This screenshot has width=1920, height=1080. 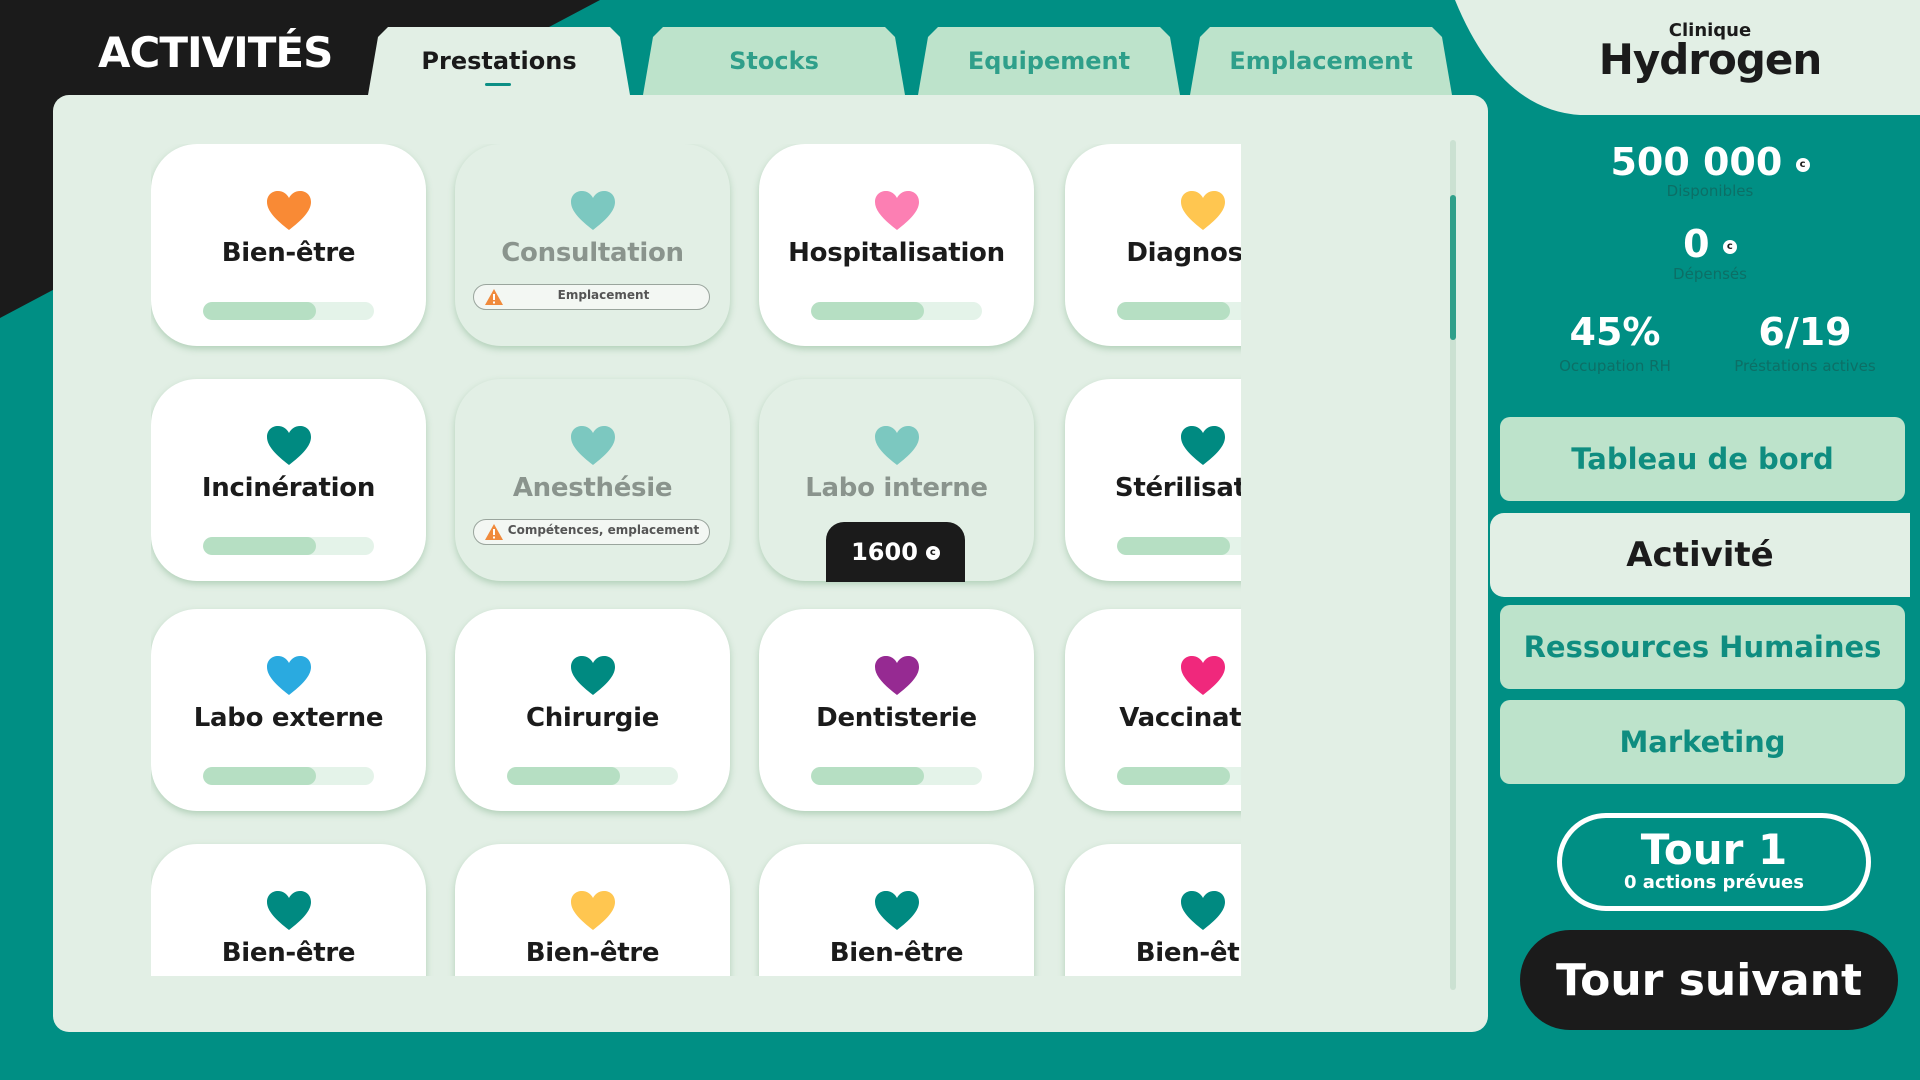 What do you see at coordinates (1615, 332) in the screenshot?
I see `occupation-value: 45%` at bounding box center [1615, 332].